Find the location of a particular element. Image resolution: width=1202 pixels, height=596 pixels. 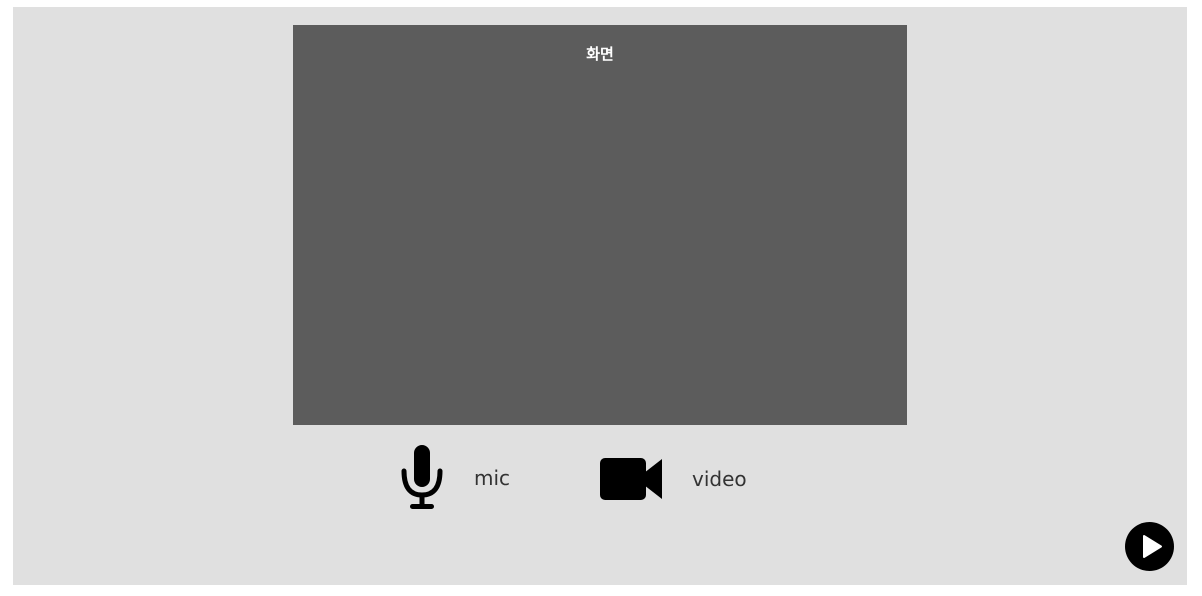

next-button is located at coordinates (1149, 546).